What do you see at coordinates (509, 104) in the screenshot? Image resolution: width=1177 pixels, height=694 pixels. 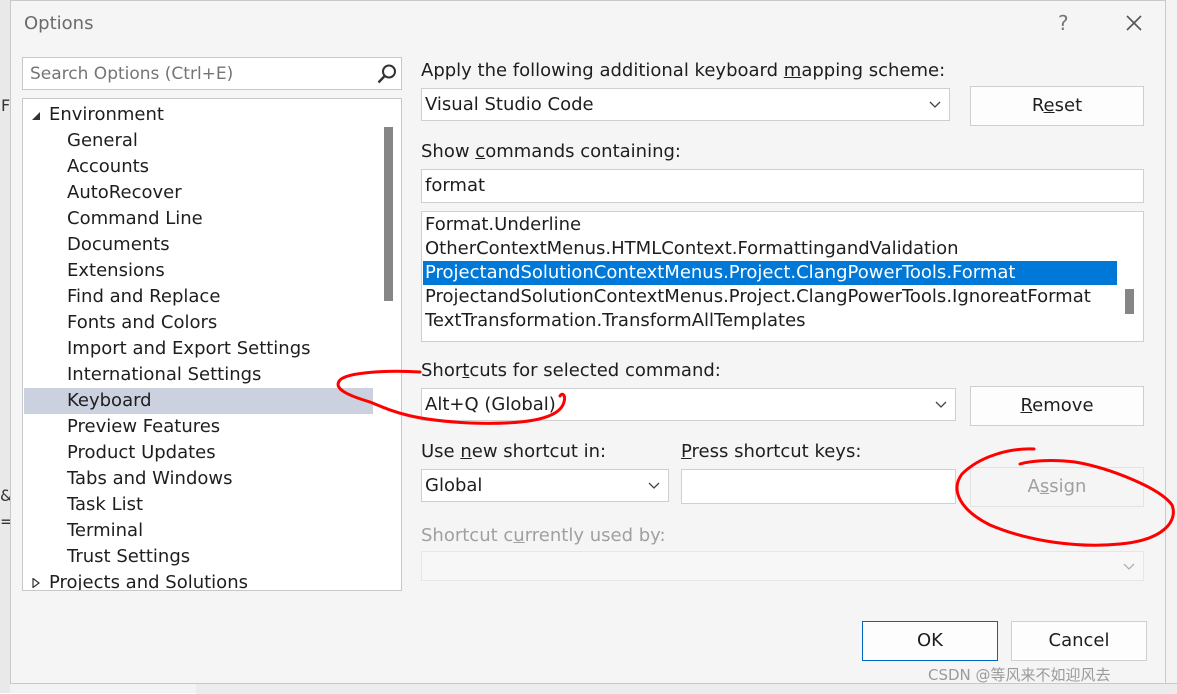 I see `mapping-scheme-value: Visual Studio Code` at bounding box center [509, 104].